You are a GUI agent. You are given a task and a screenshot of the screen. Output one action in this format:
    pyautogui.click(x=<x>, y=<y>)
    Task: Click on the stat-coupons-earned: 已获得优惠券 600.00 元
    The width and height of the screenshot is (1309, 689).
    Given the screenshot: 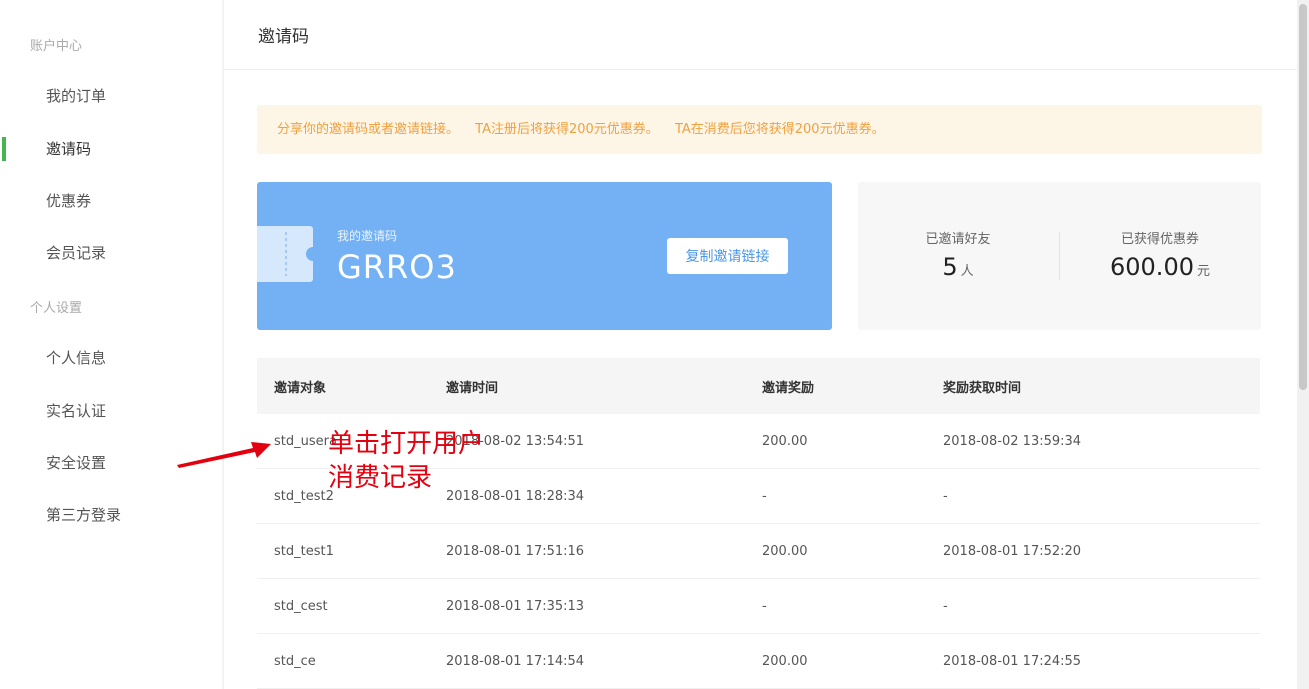 What is the action you would take?
    pyautogui.click(x=1160, y=254)
    